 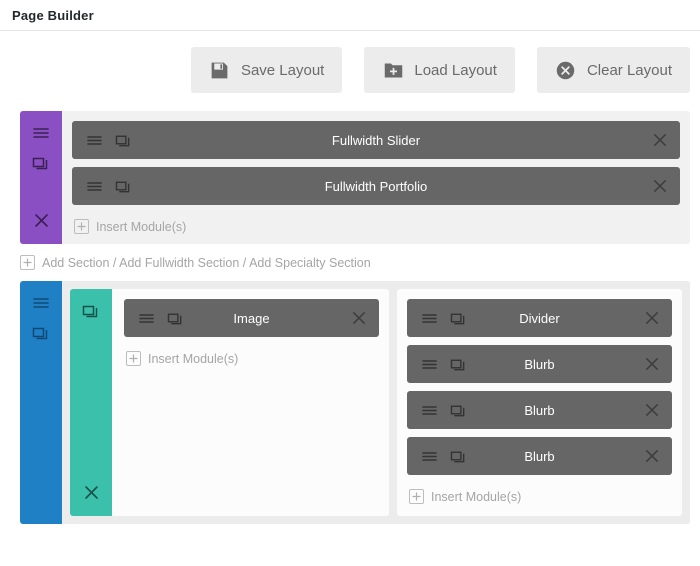 I want to click on floppy-disk-icon, so click(x=220, y=70).